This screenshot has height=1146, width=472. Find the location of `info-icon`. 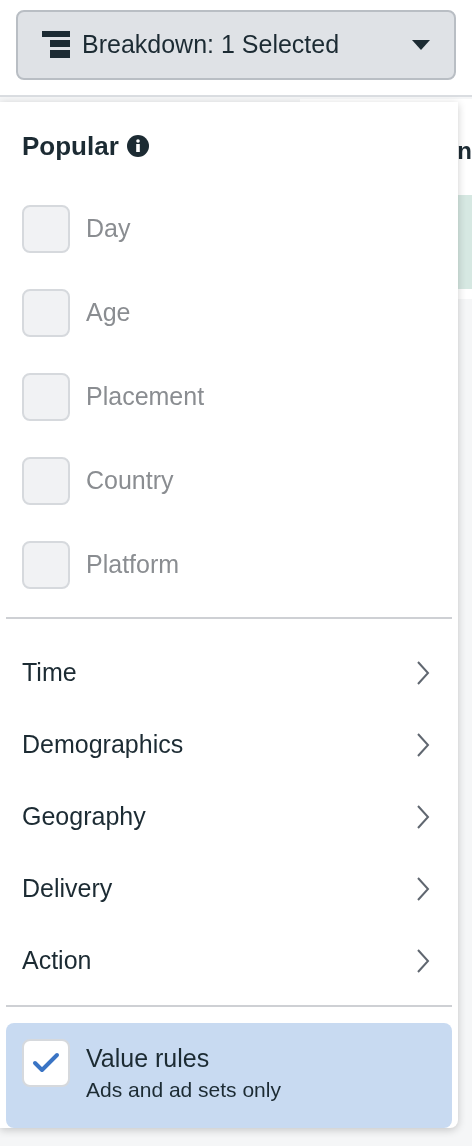

info-icon is located at coordinates (137, 146).